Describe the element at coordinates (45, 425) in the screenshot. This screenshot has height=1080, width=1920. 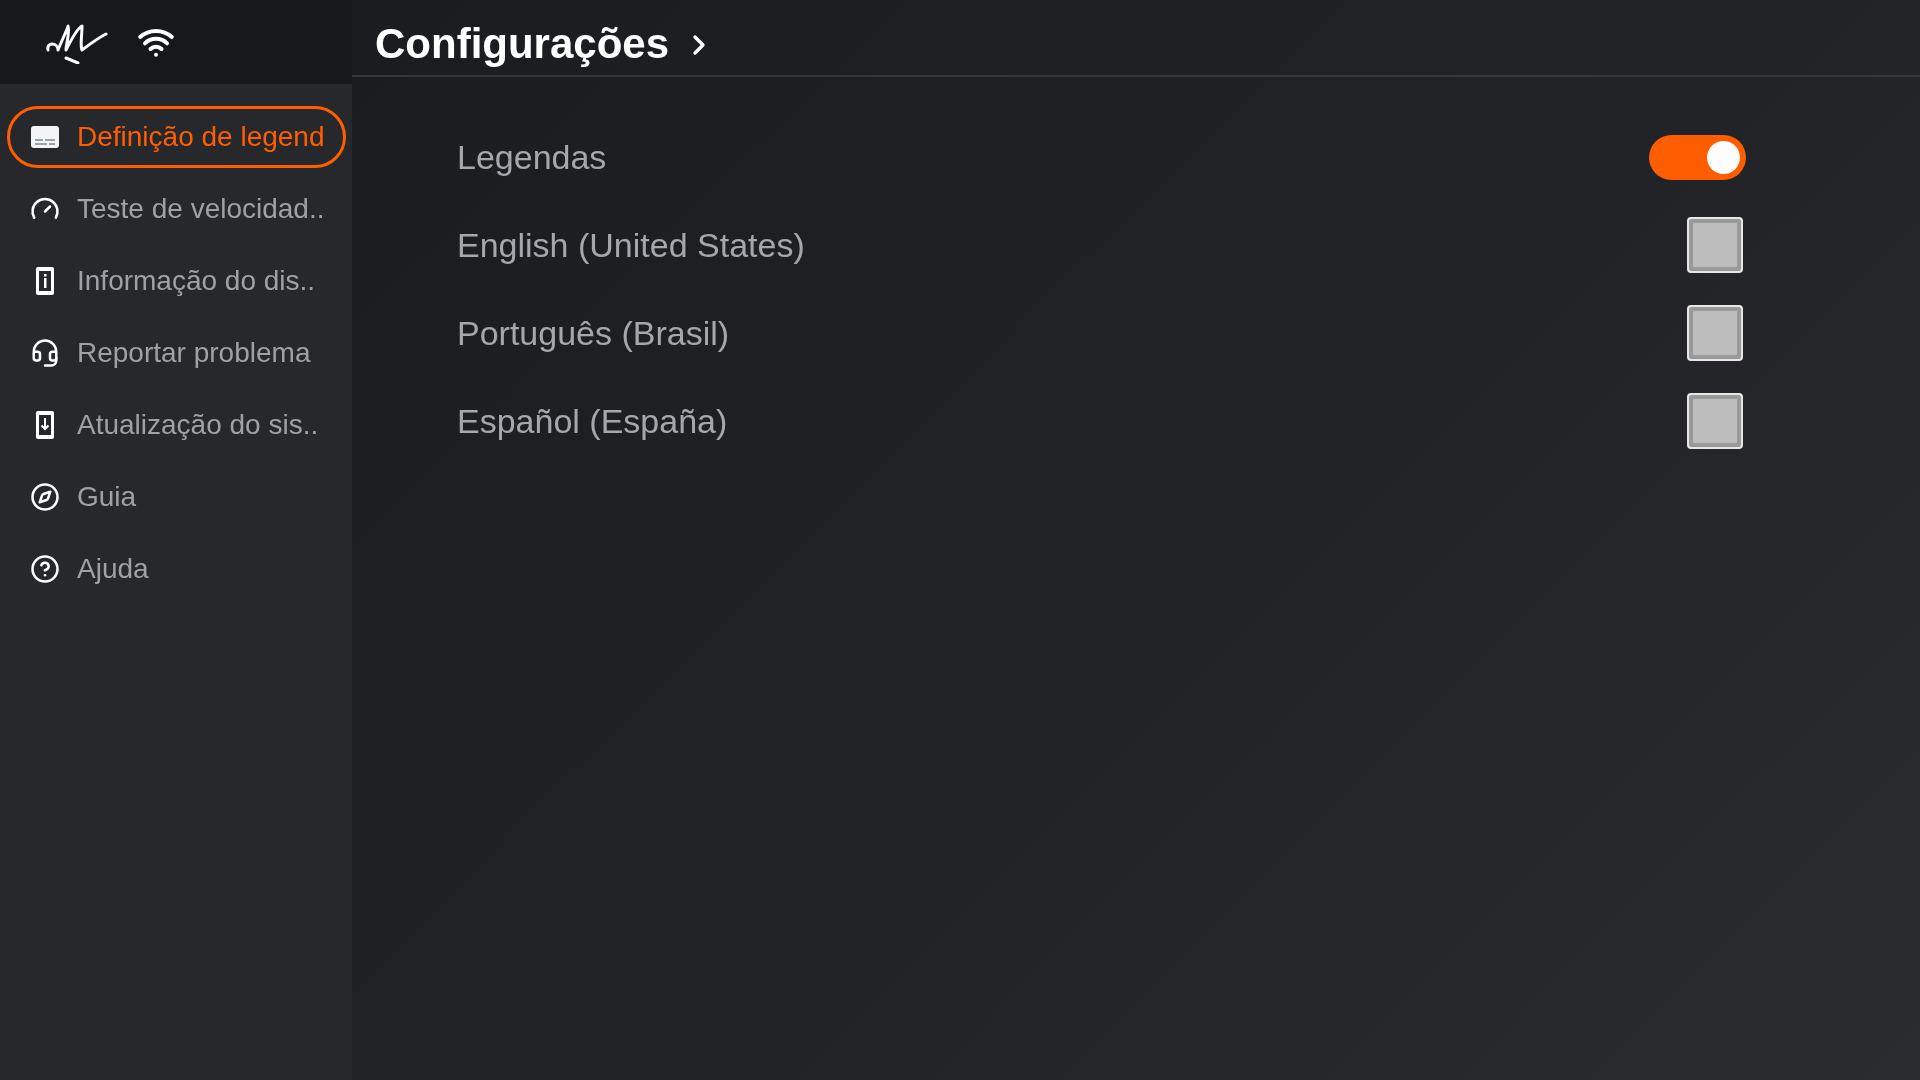
I see `device-download-icon` at that location.